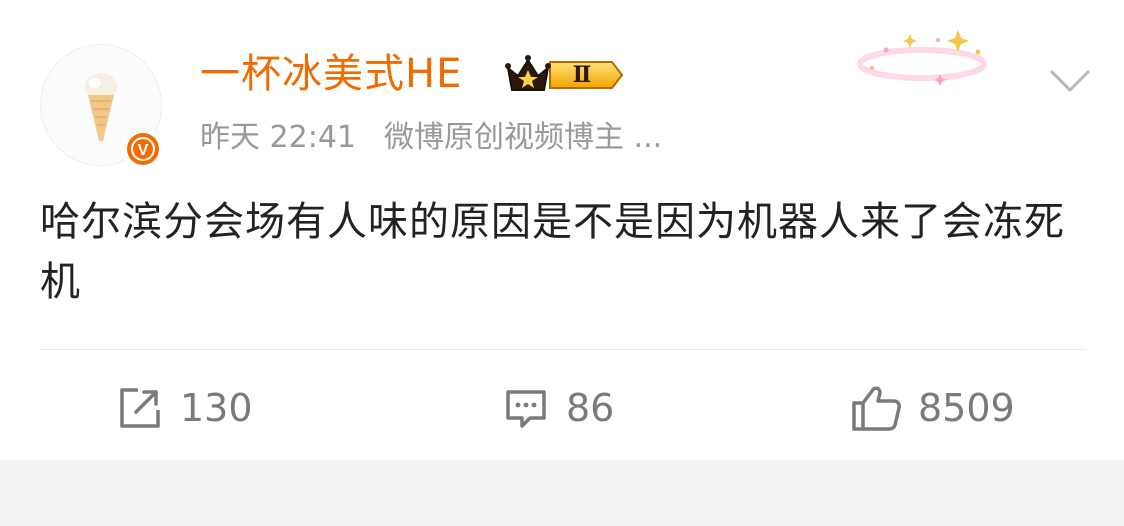  Describe the element at coordinates (563, 349) in the screenshot. I see `divider` at that location.